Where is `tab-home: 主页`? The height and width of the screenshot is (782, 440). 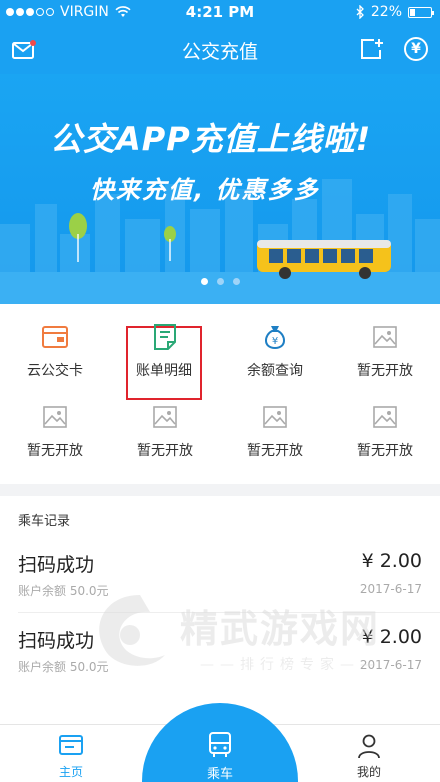 tab-home: 主页 is located at coordinates (71, 753).